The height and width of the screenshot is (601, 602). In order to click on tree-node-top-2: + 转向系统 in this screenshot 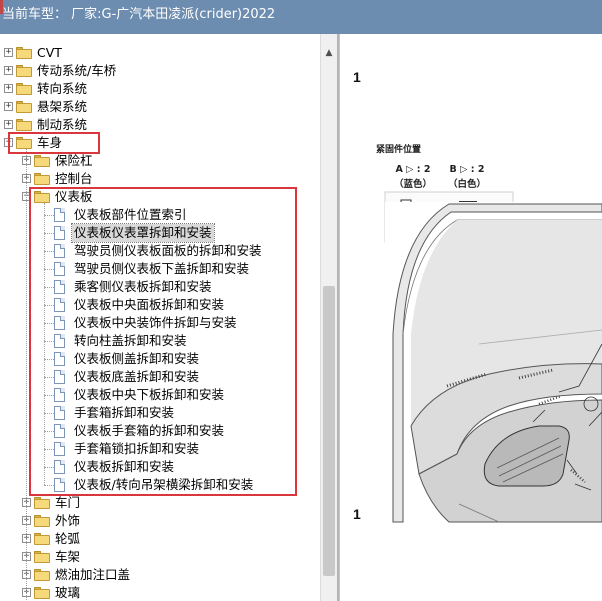, I will do `click(160, 89)`.